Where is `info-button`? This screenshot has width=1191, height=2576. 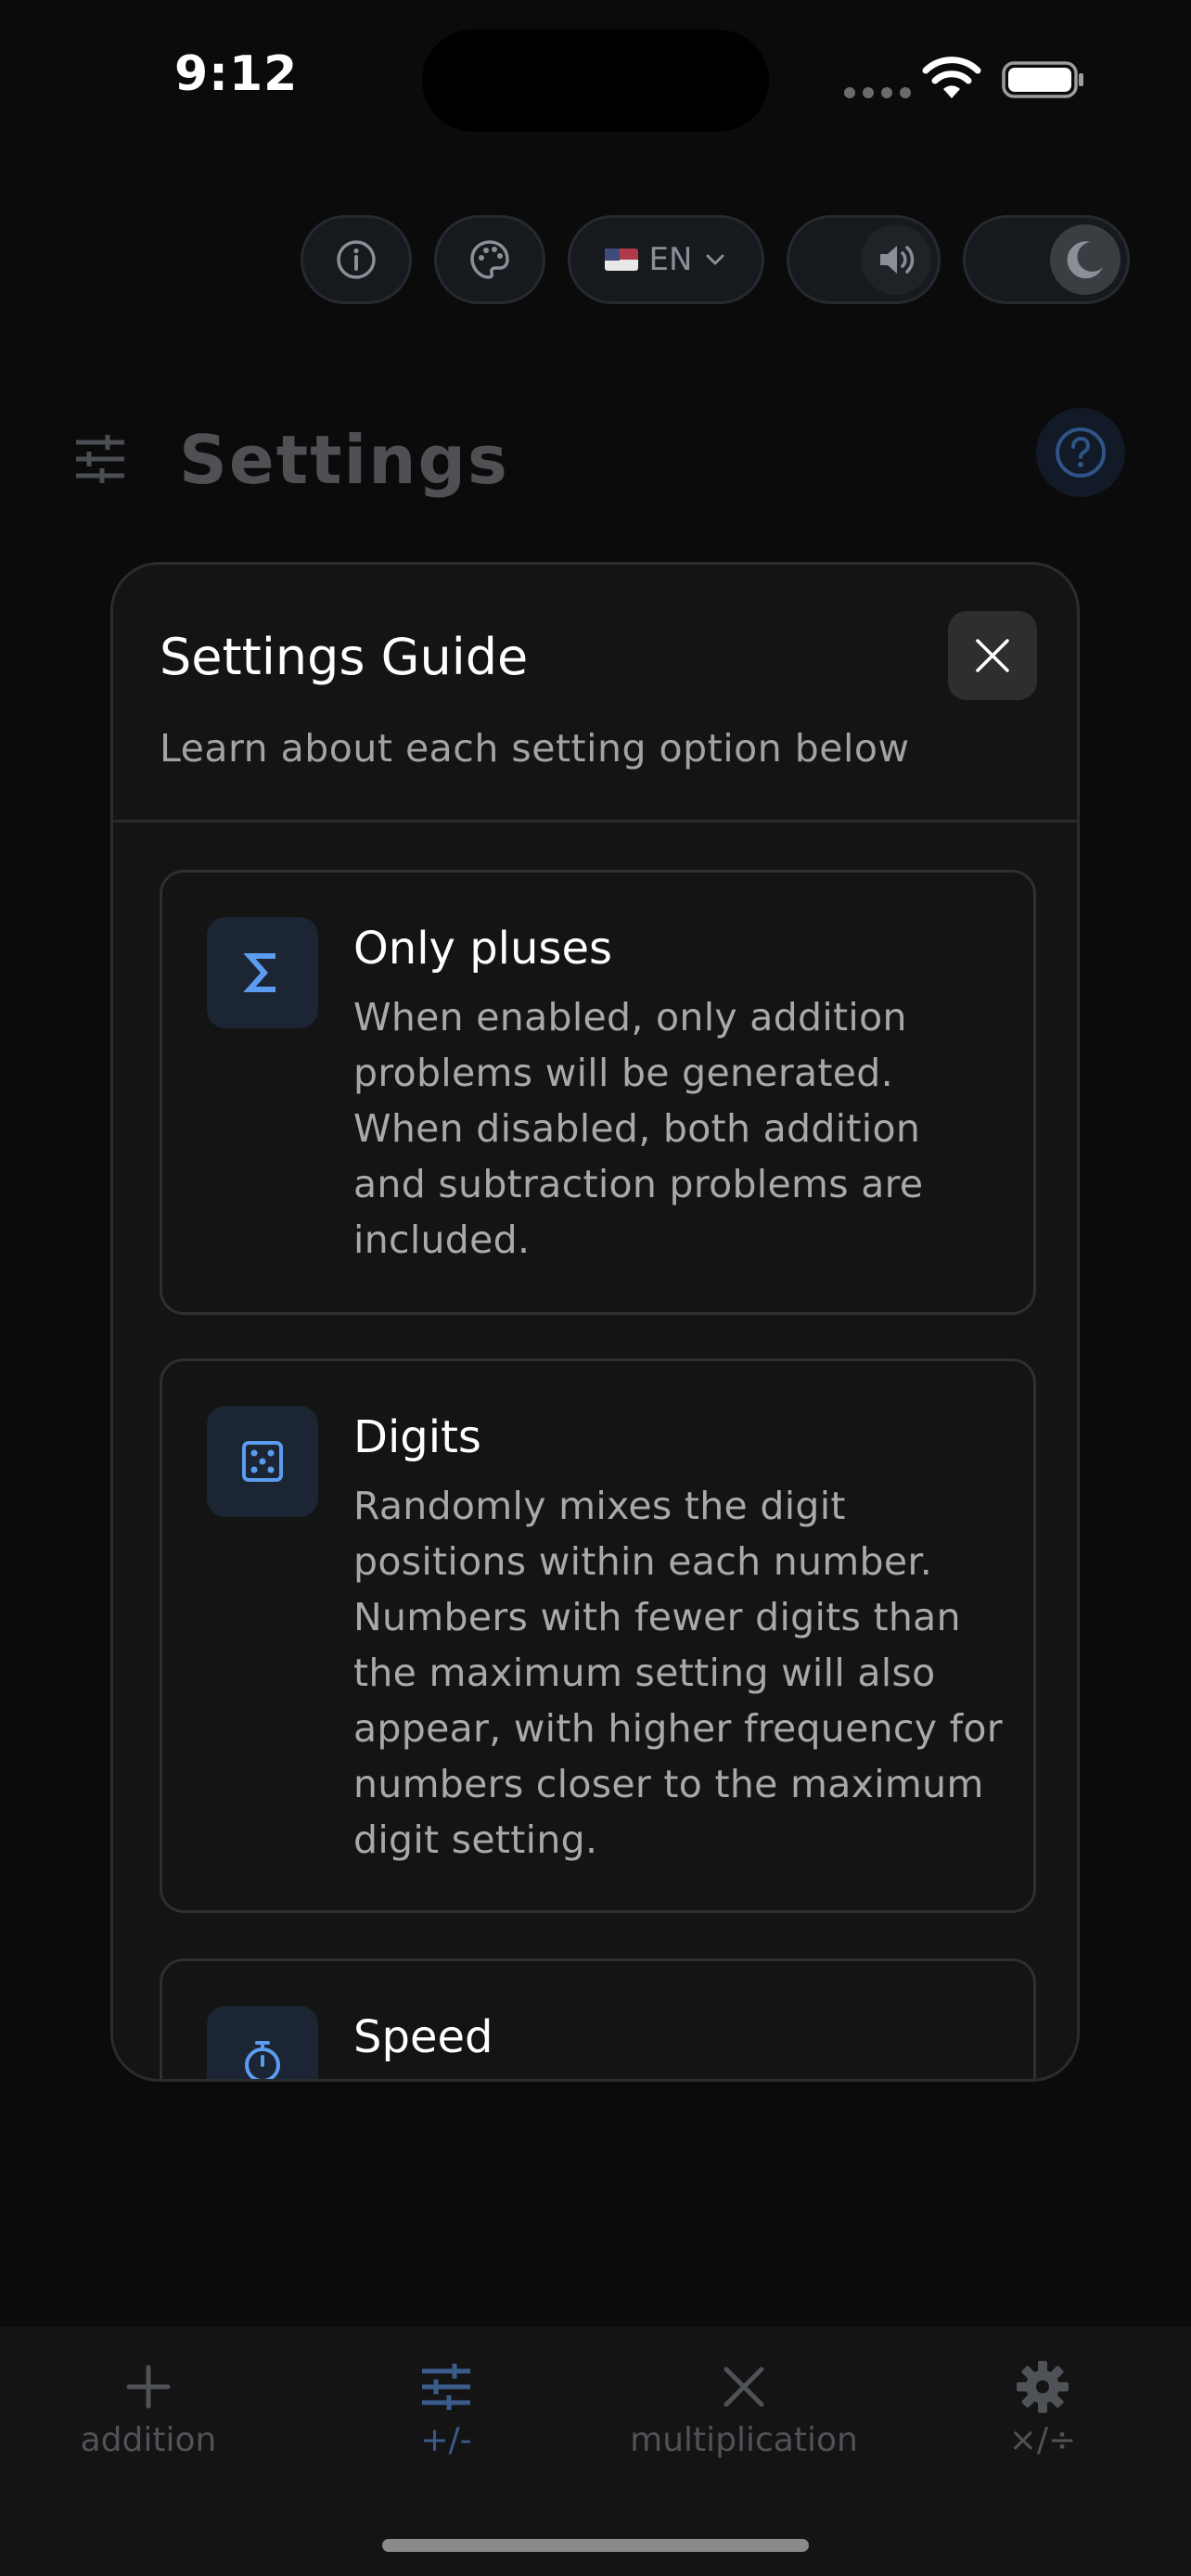 info-button is located at coordinates (356, 259).